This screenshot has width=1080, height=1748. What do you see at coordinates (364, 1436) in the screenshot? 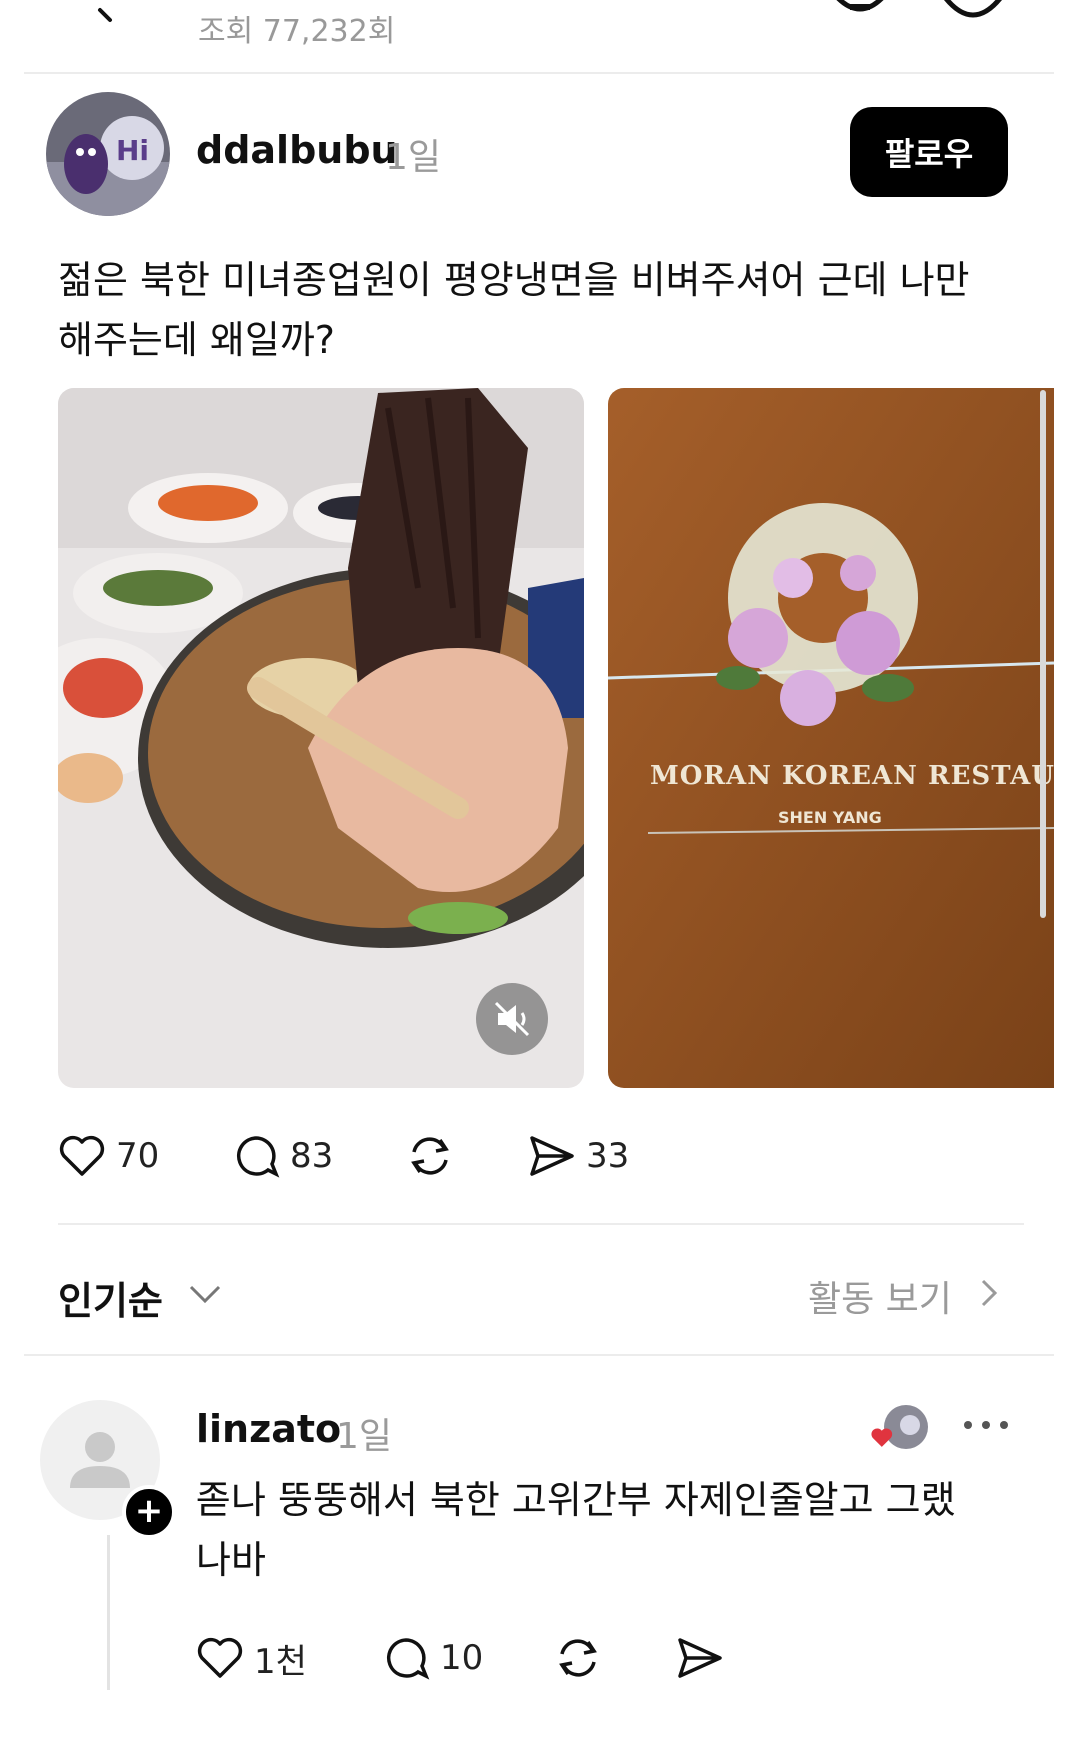
I see `comment-time: 1일` at bounding box center [364, 1436].